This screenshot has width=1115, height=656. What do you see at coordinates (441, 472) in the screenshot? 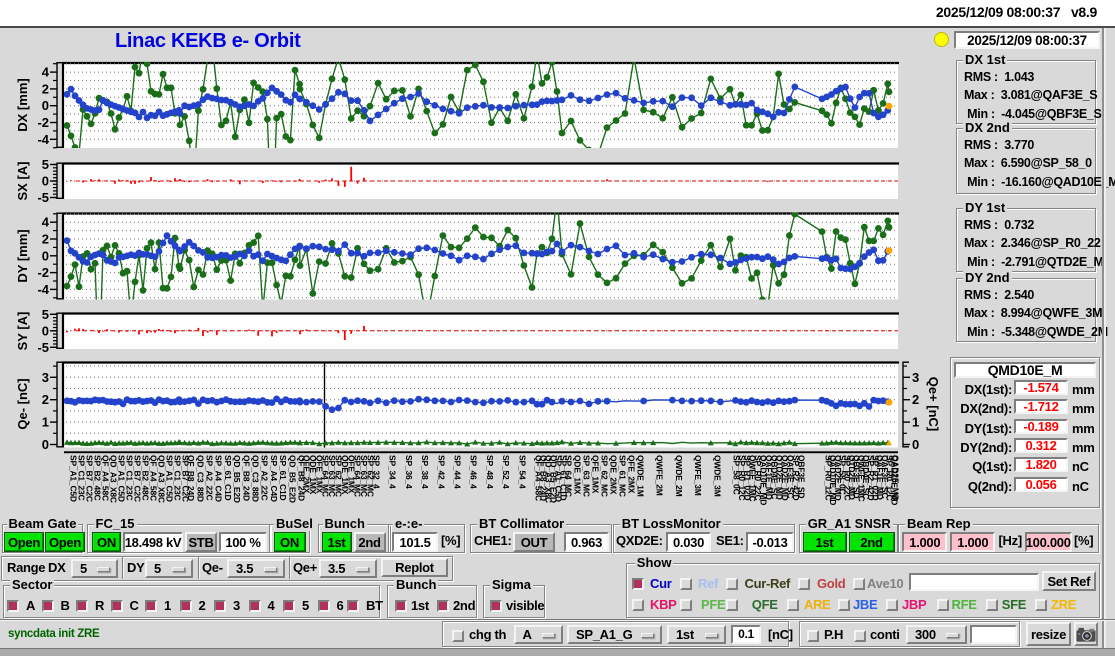
I see `svg-text: SP_42_4` at bounding box center [441, 472].